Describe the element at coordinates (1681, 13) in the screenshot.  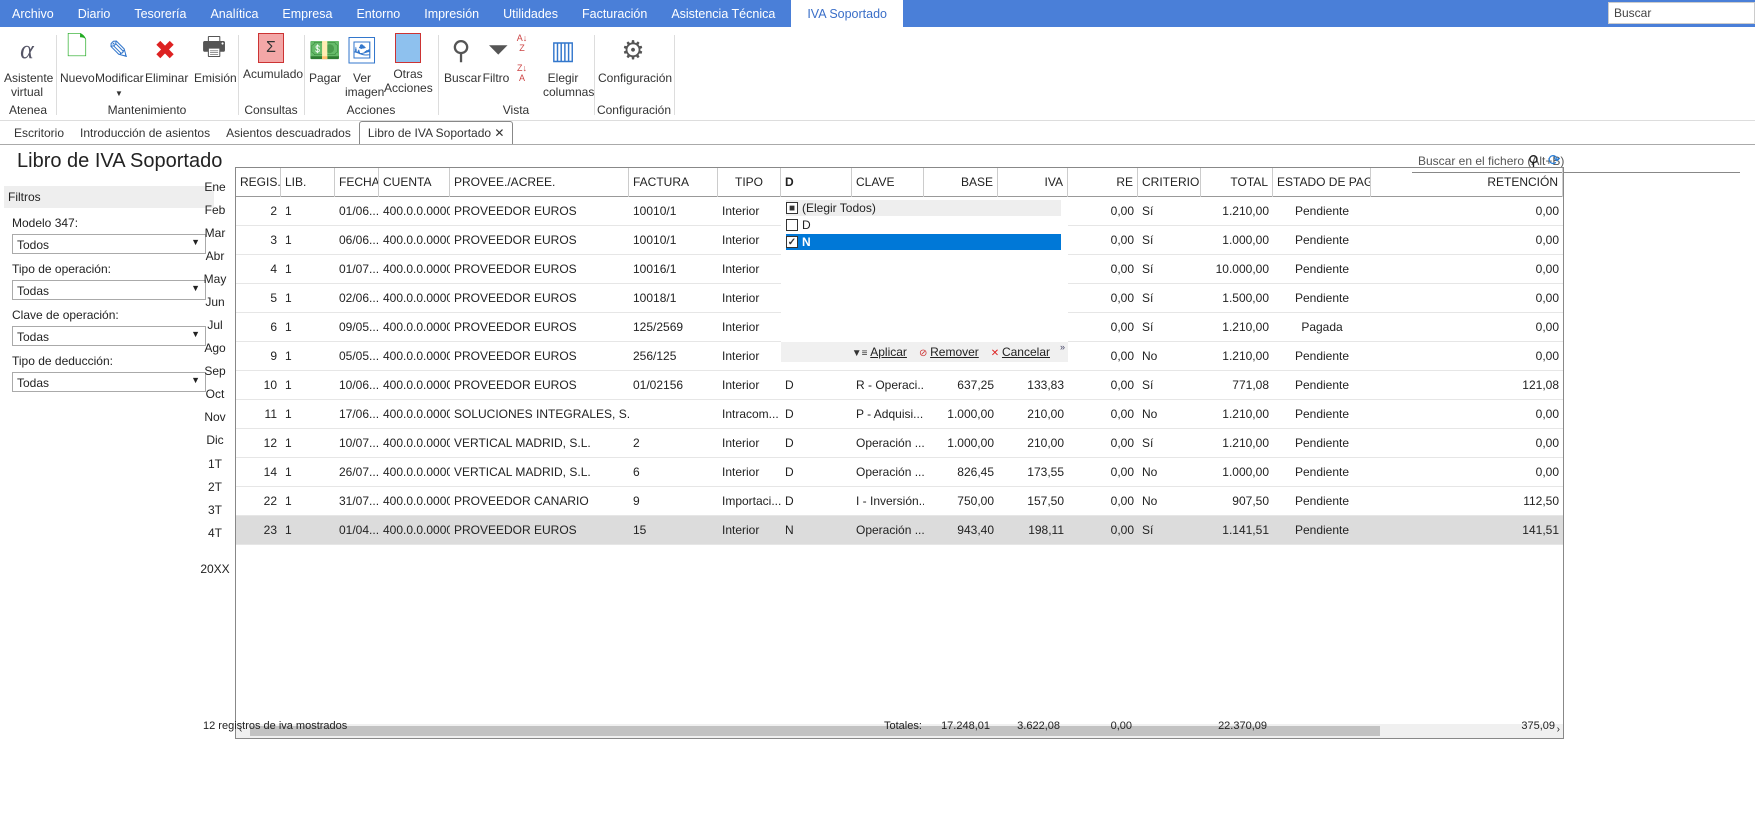
I see `global-search-input: Buscar` at that location.